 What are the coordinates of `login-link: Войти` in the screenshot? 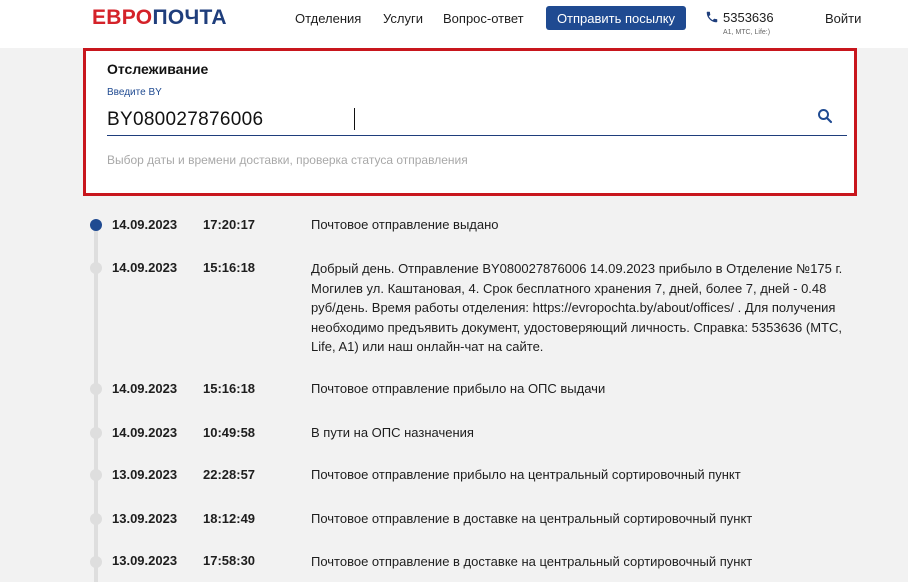 It's located at (843, 19).